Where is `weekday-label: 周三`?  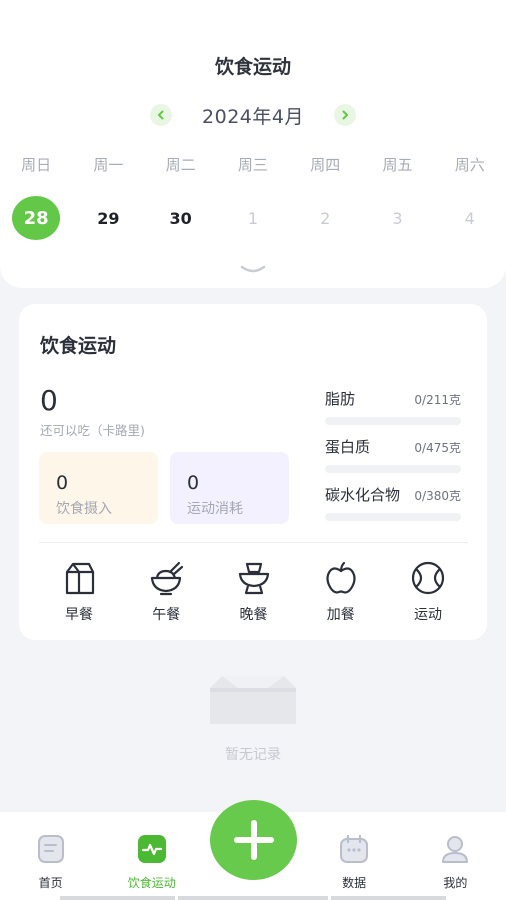 weekday-label: 周三 is located at coordinates (252, 165).